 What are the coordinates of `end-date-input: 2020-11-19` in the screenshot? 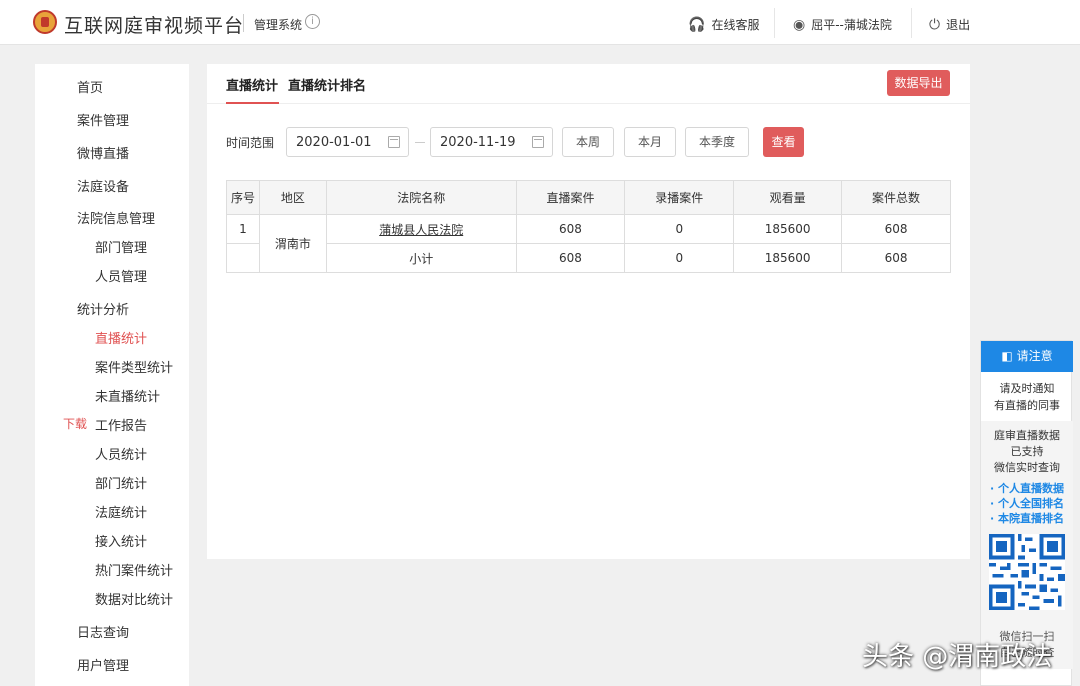 It's located at (491, 142).